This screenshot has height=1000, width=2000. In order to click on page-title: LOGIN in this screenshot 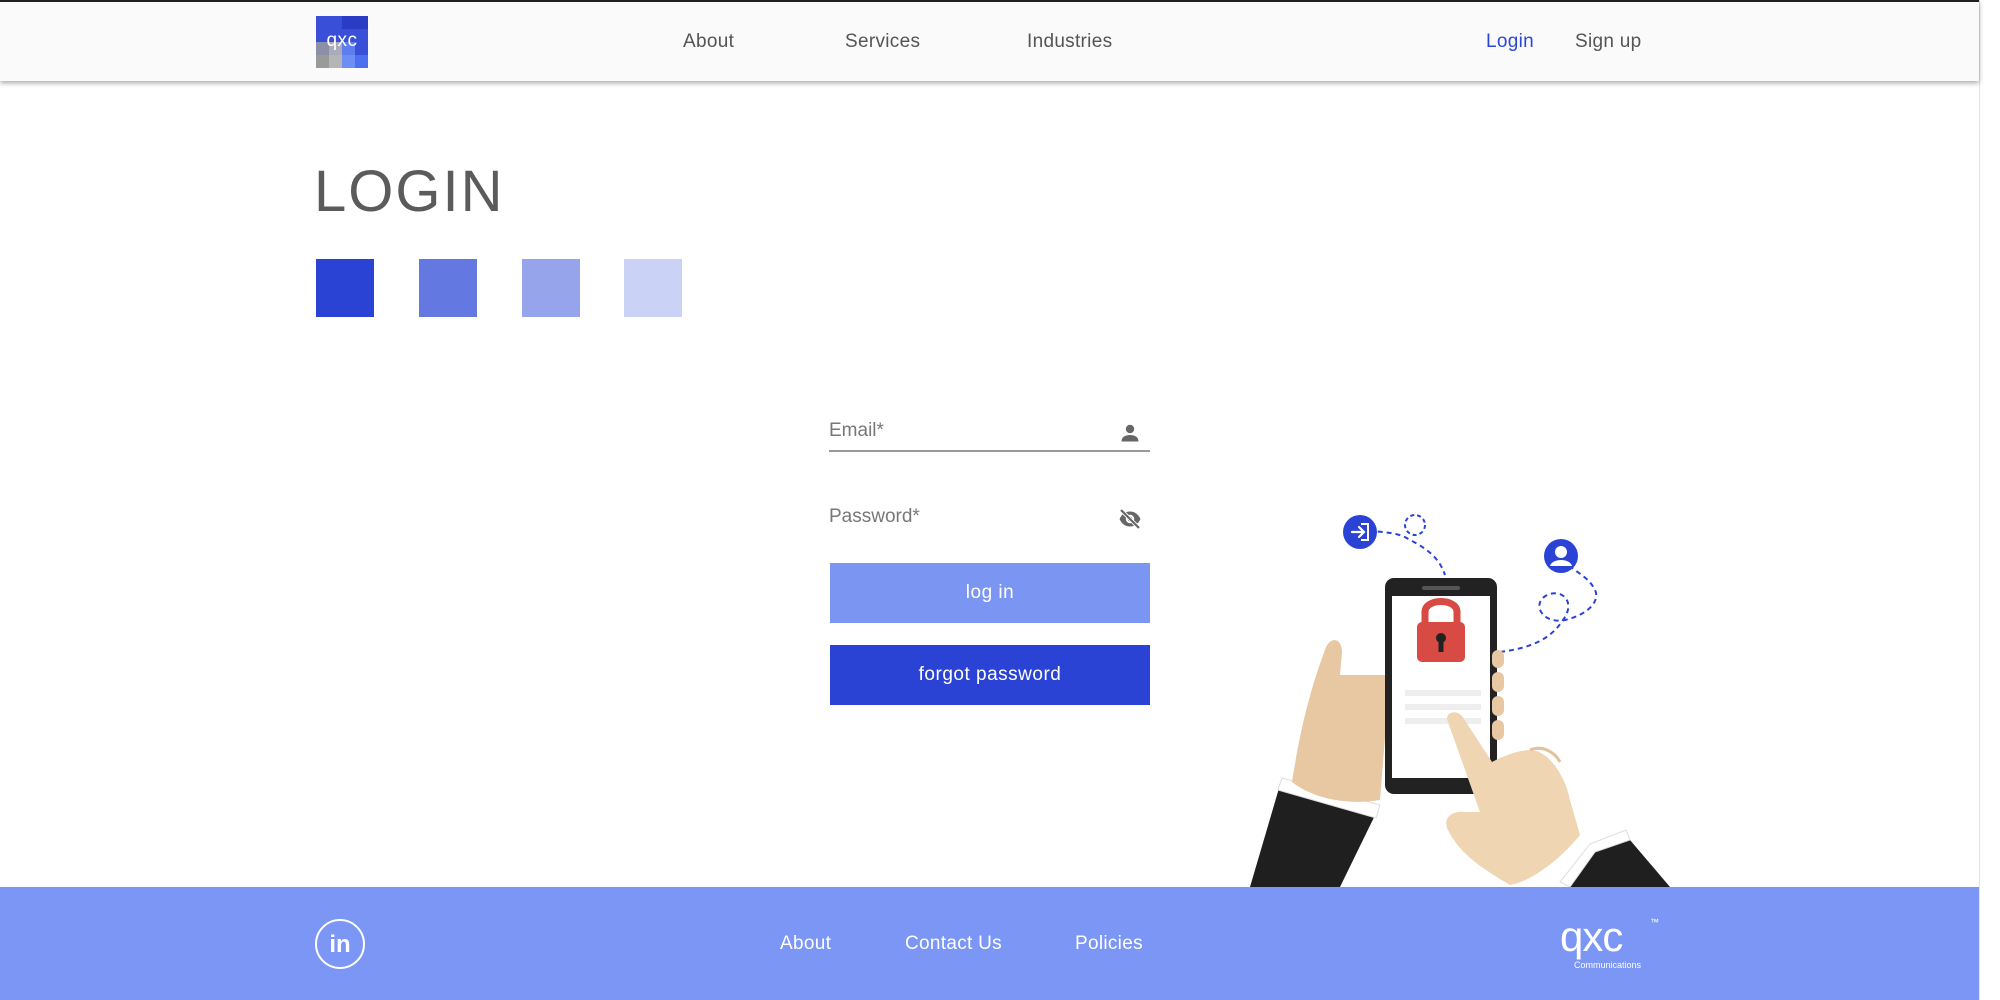, I will do `click(409, 191)`.